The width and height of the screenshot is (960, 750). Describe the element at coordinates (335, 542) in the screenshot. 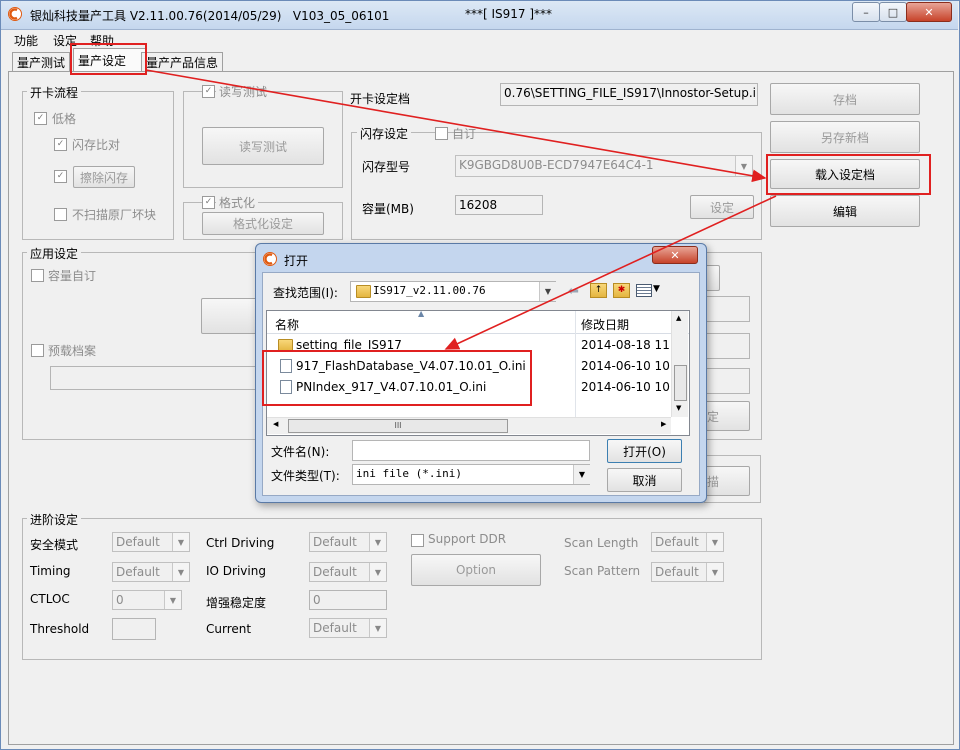

I see `ctrl-driving-value: Default` at that location.